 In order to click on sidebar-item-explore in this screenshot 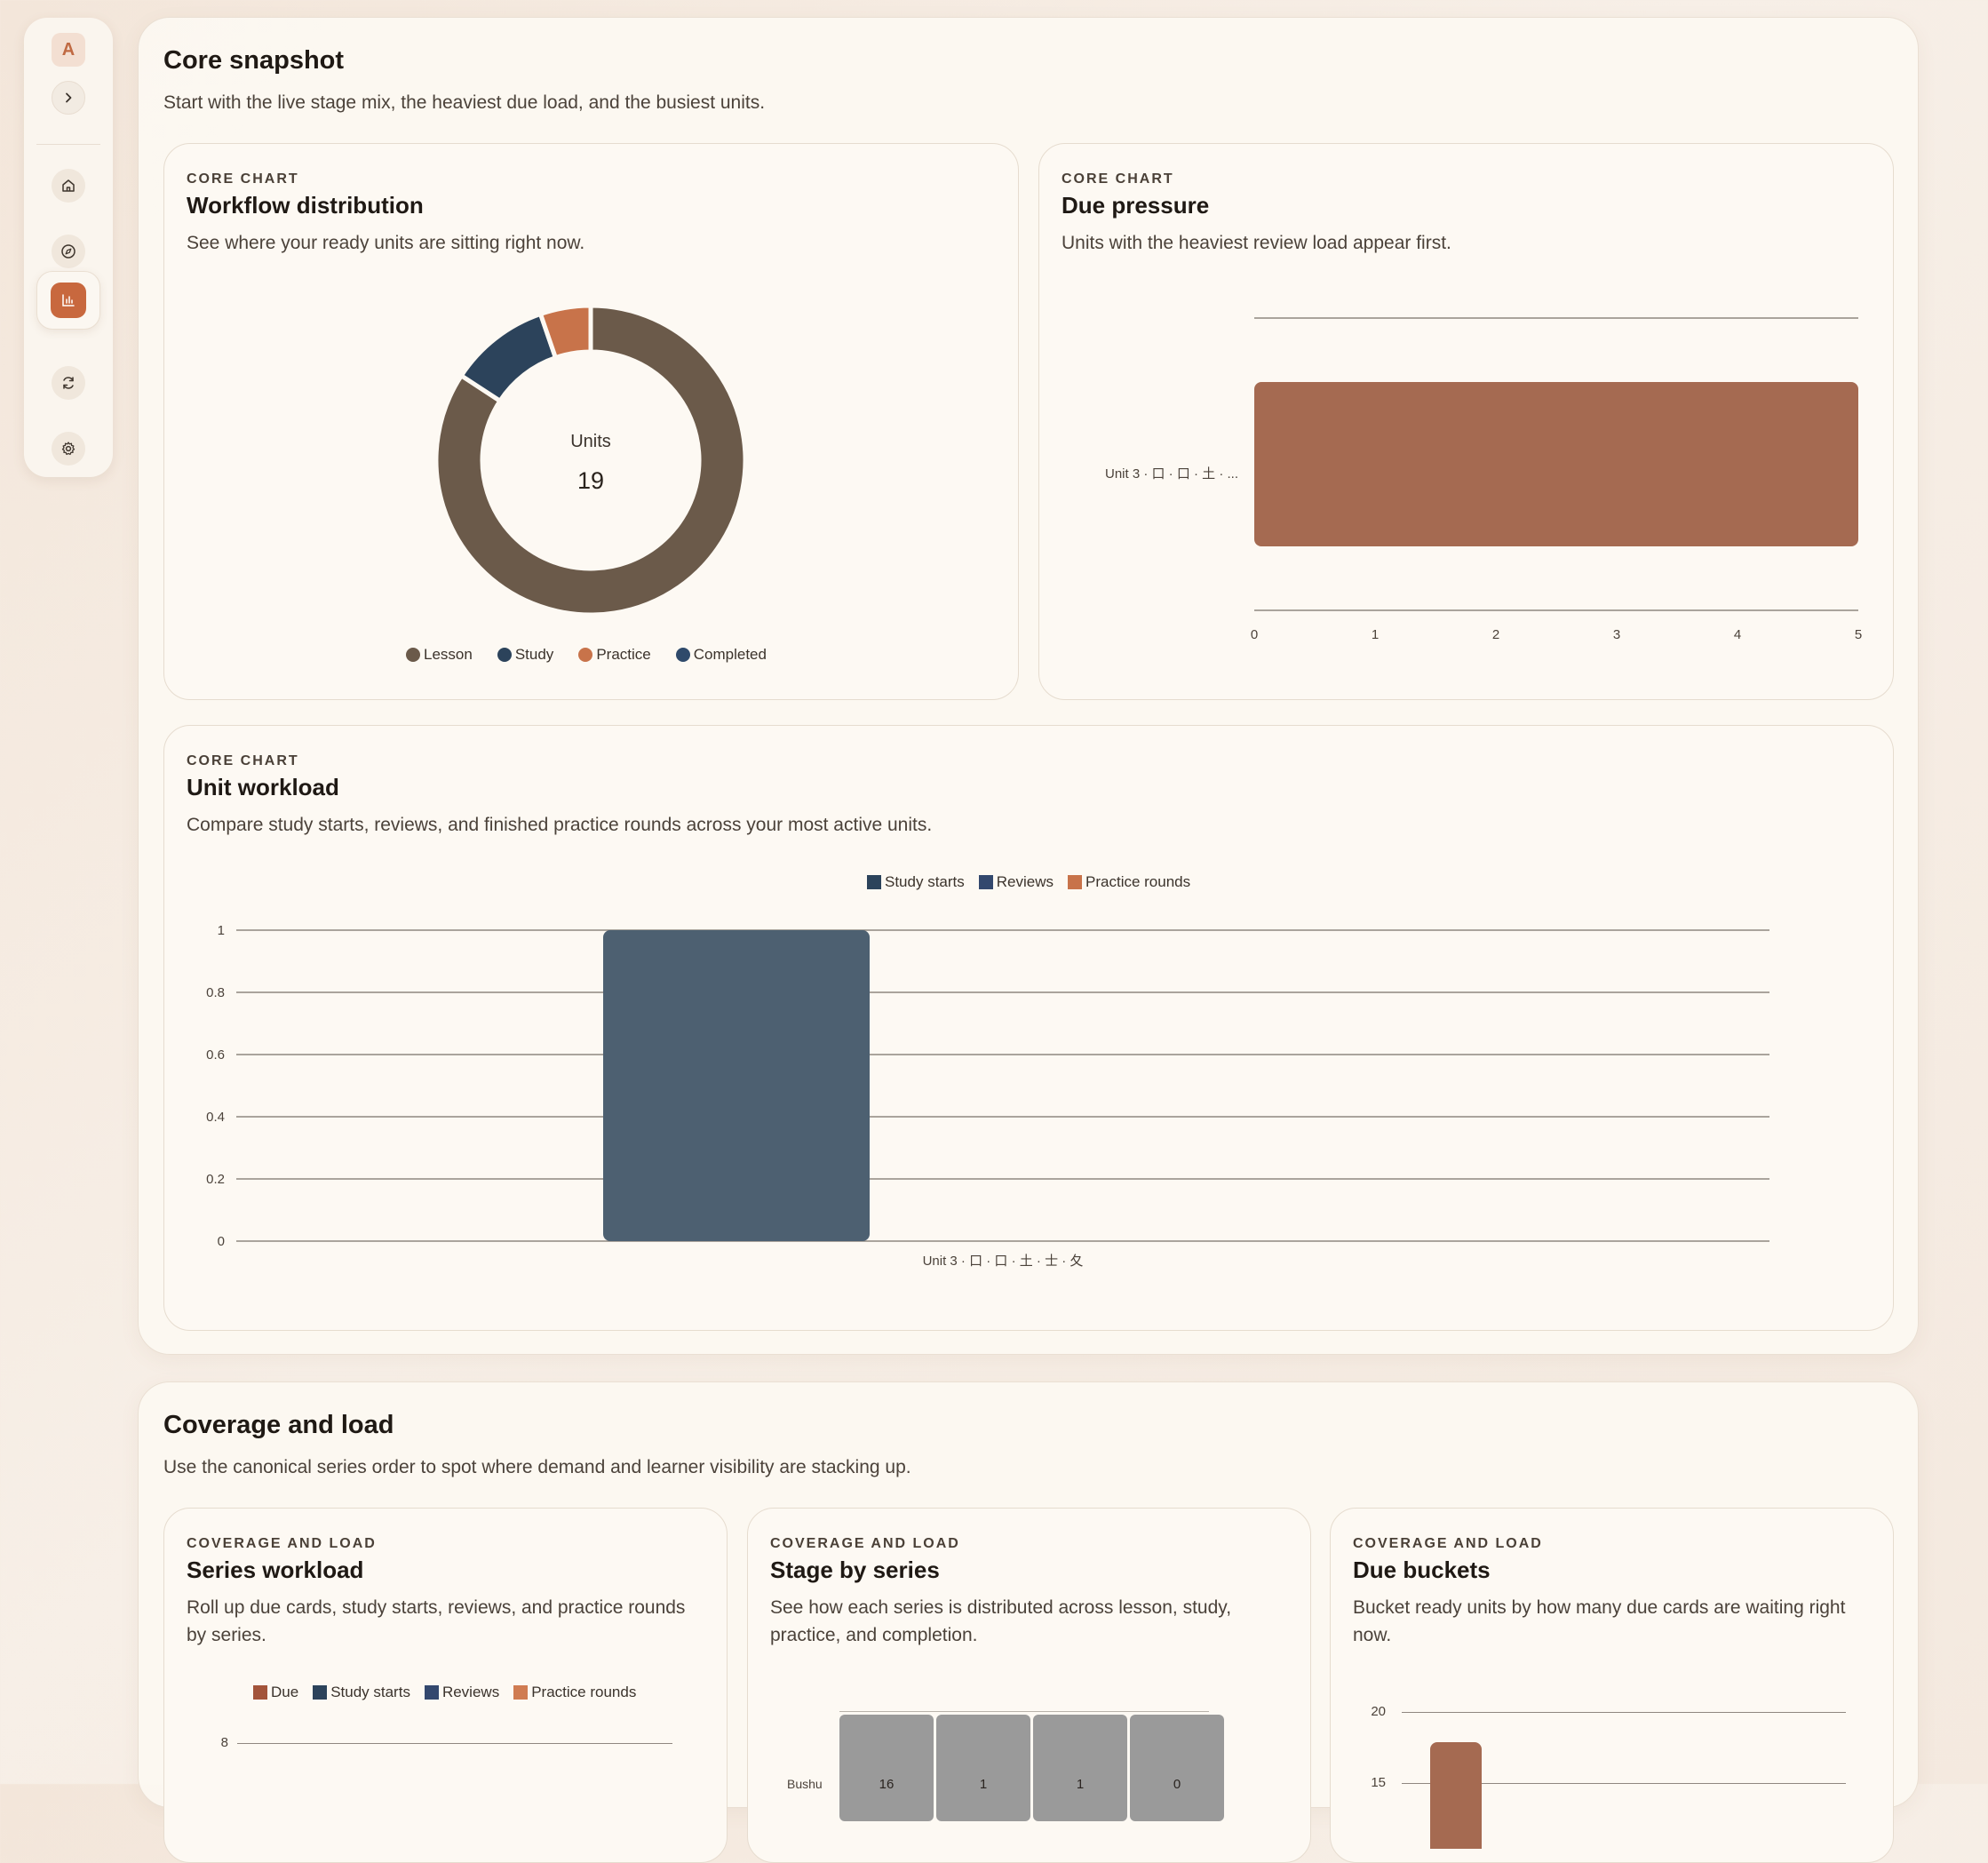, I will do `click(68, 251)`.